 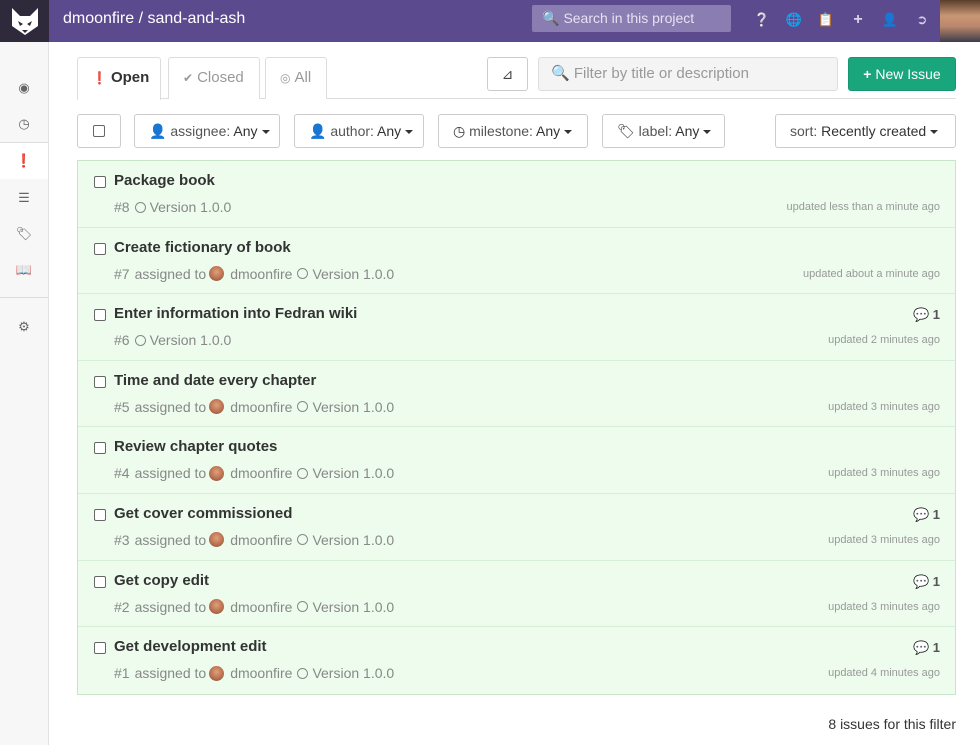 I want to click on tab-open: ❗ Open, so click(x=119, y=78).